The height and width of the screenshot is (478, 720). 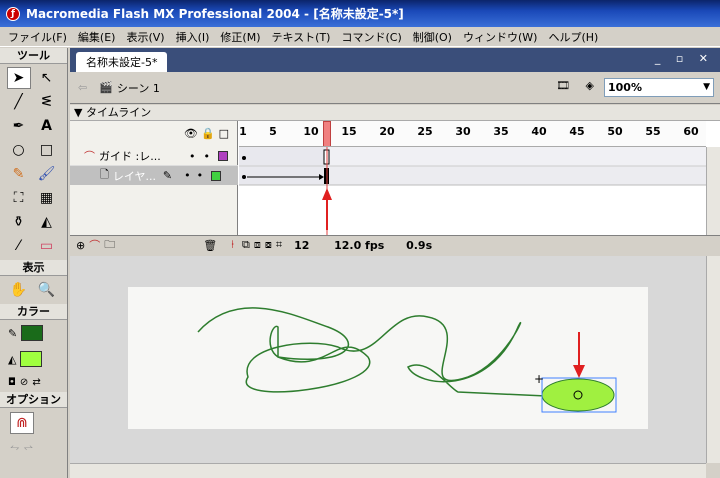 I want to click on add-layer-icon: ⊕, so click(x=80, y=245).